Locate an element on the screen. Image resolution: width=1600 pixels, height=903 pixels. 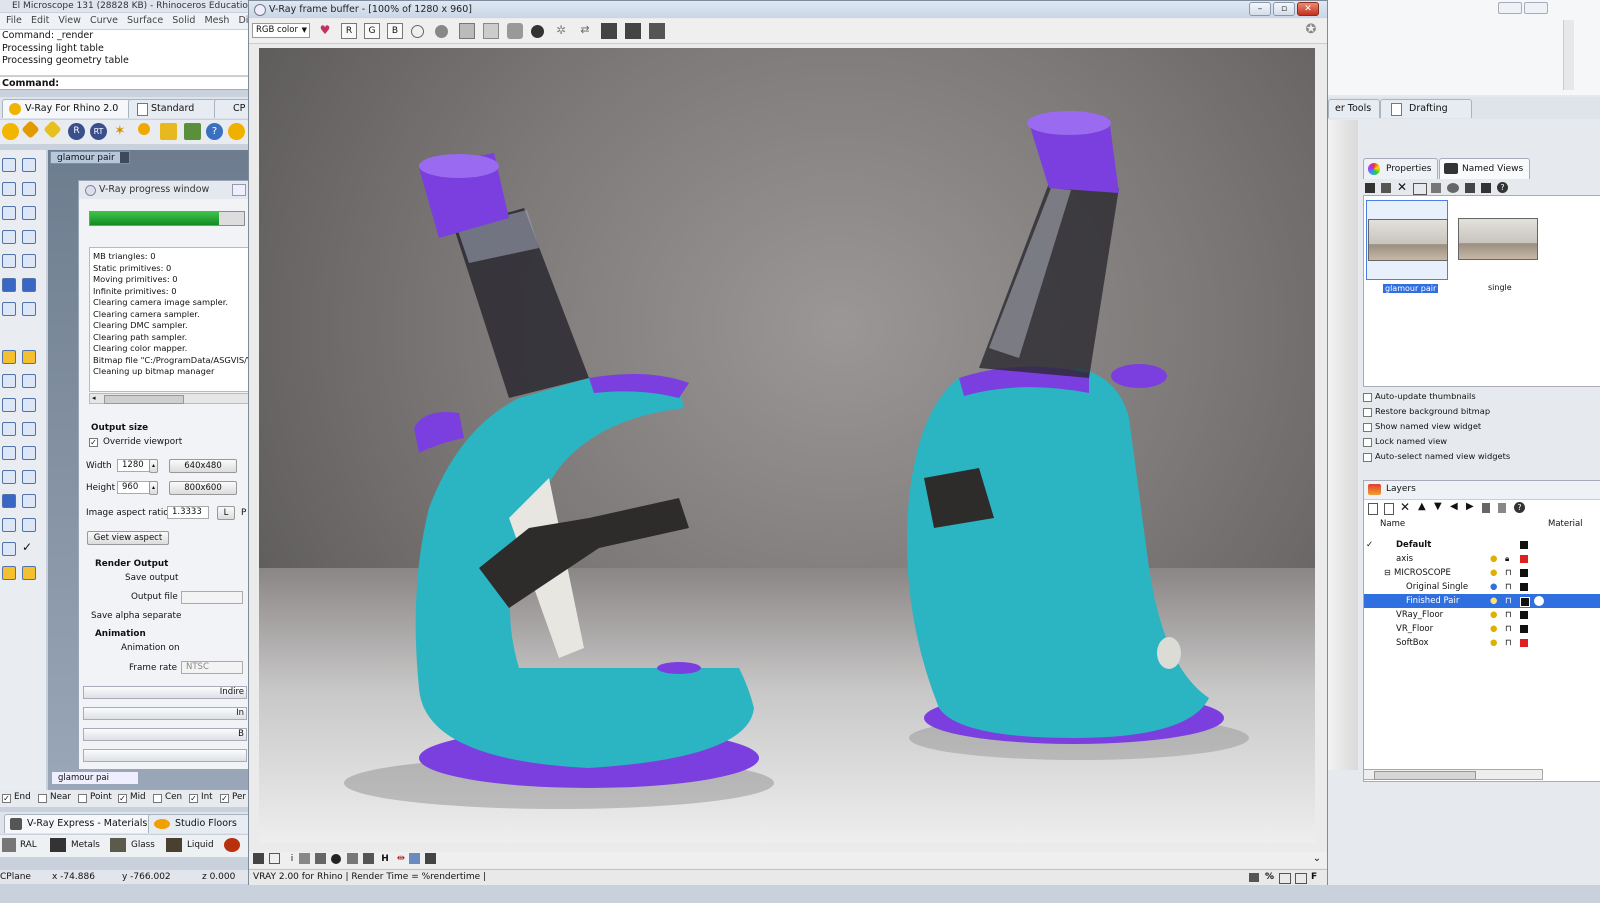
ab-compare-icon is located at coordinates (414, 858).